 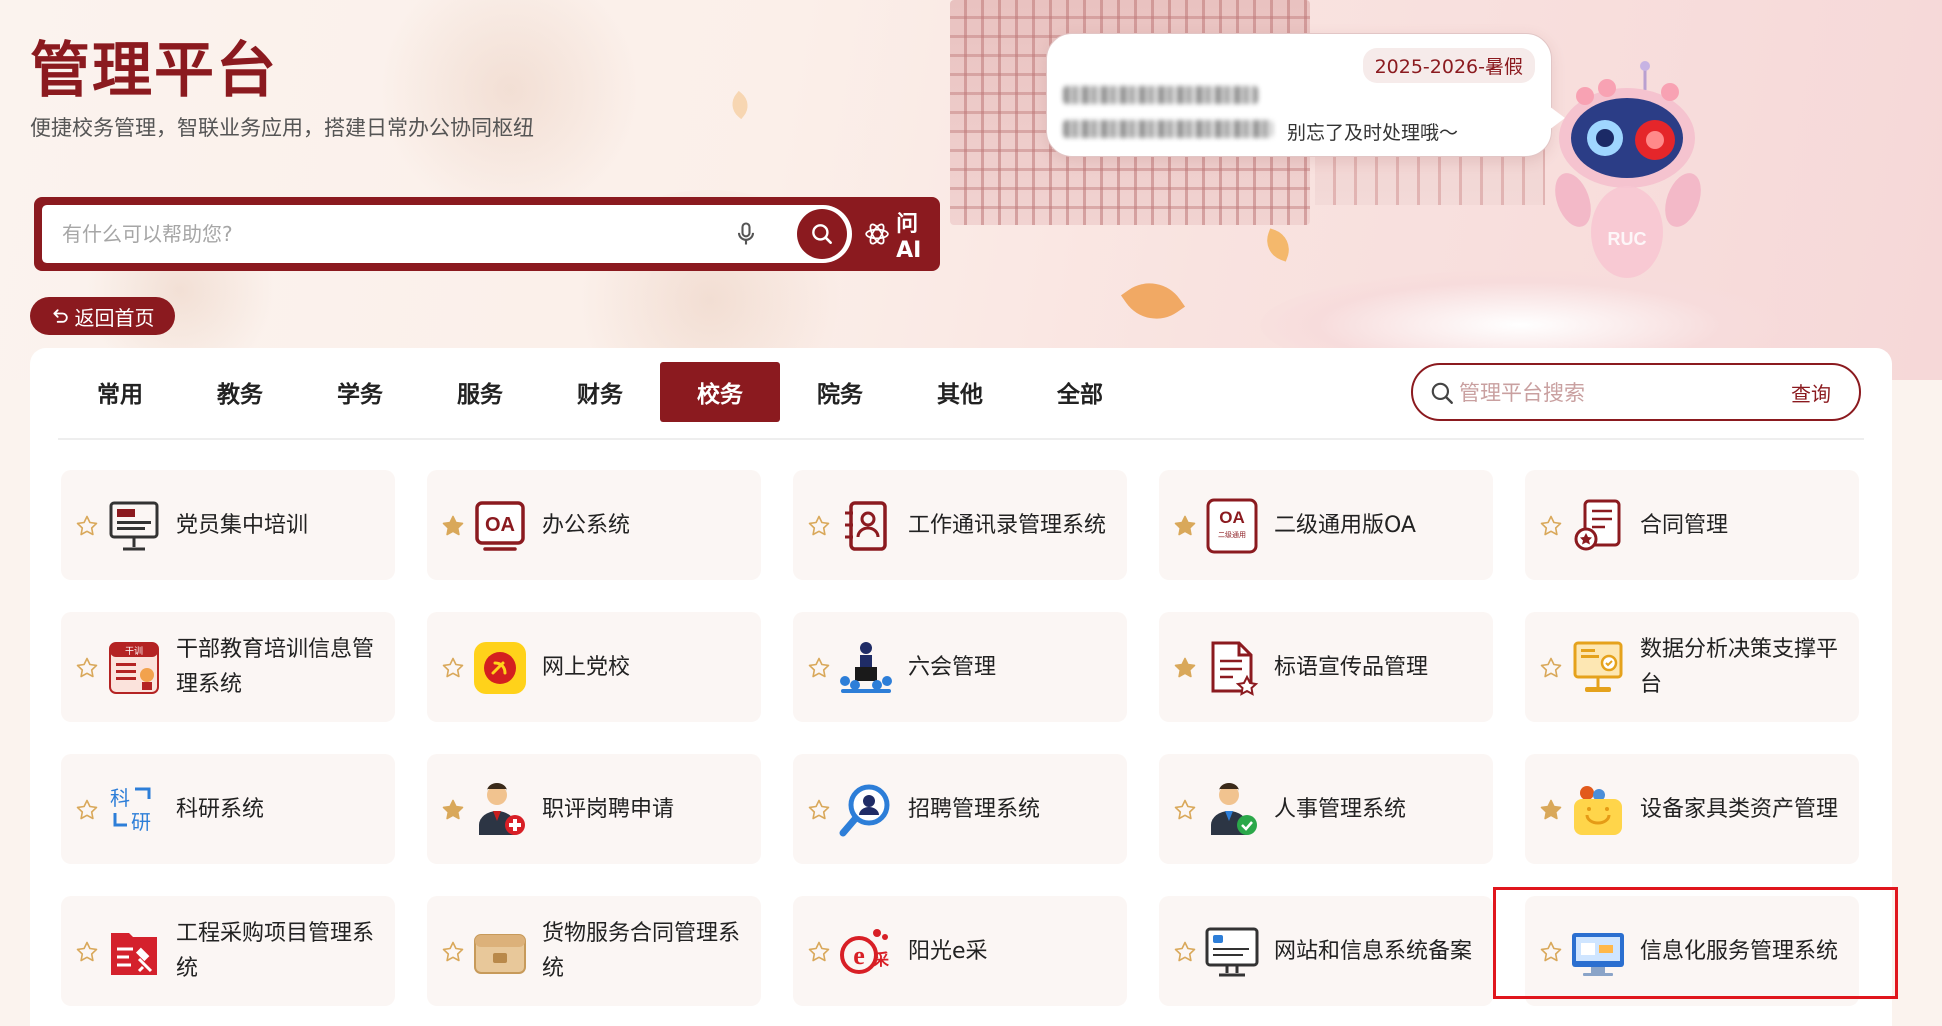 I want to click on tab-0: 常用, so click(x=120, y=392).